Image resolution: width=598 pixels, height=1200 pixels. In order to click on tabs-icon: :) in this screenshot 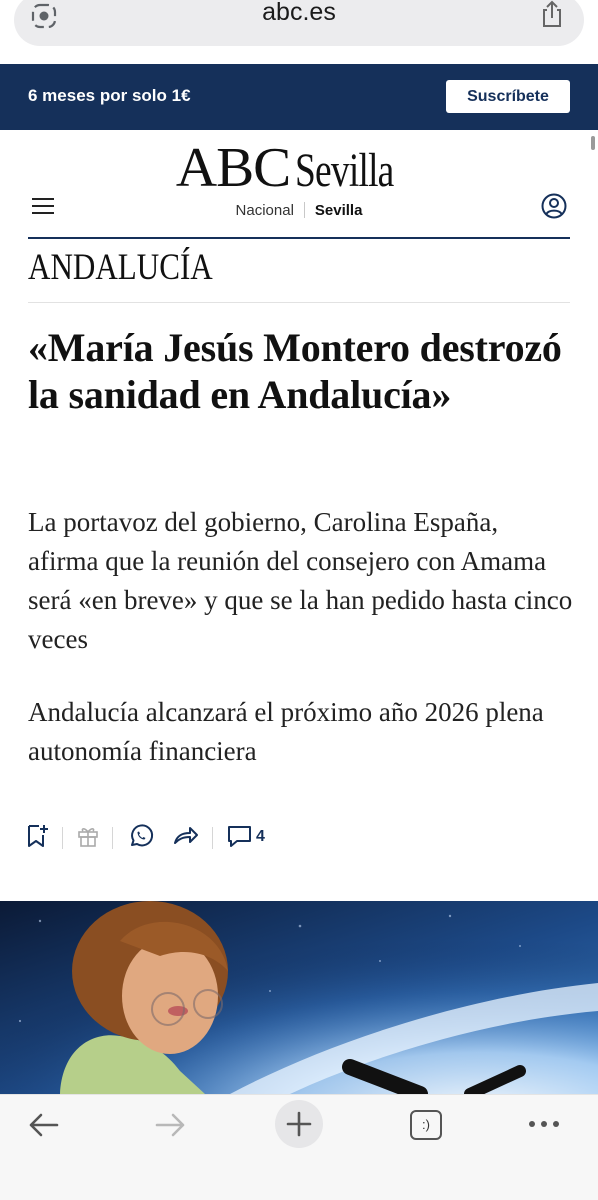, I will do `click(426, 1125)`.